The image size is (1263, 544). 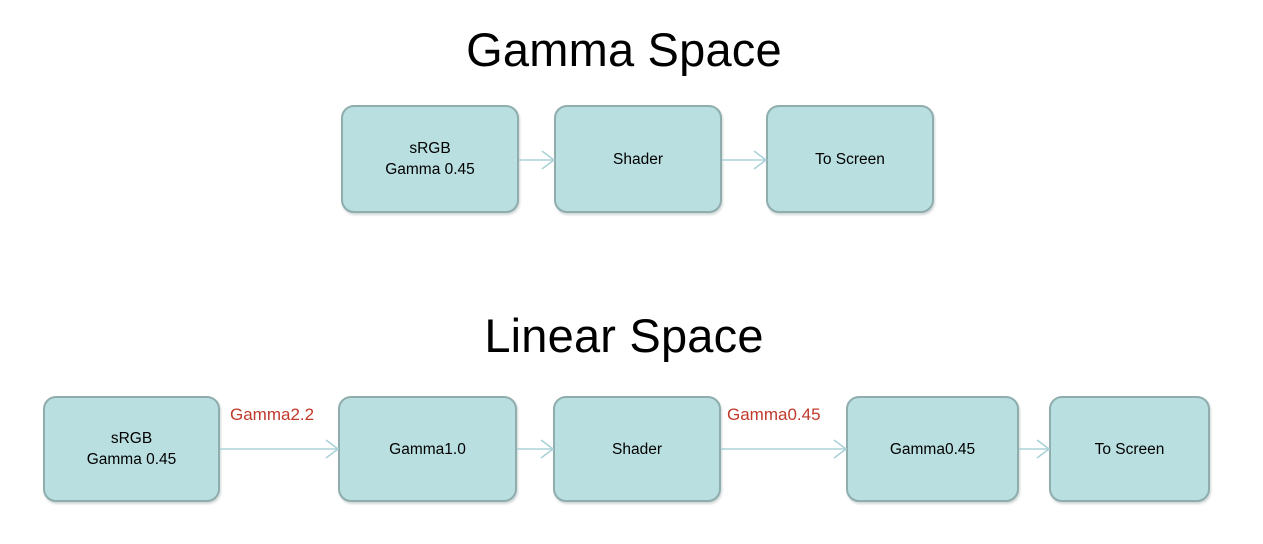 I want to click on node-label: Gamma0.45, so click(x=932, y=449).